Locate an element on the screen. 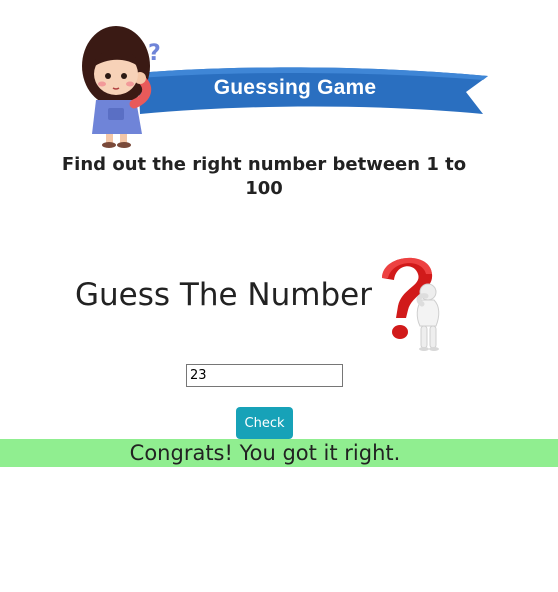 The image size is (558, 592). banner-title: Guessing Game is located at coordinates (295, 87).